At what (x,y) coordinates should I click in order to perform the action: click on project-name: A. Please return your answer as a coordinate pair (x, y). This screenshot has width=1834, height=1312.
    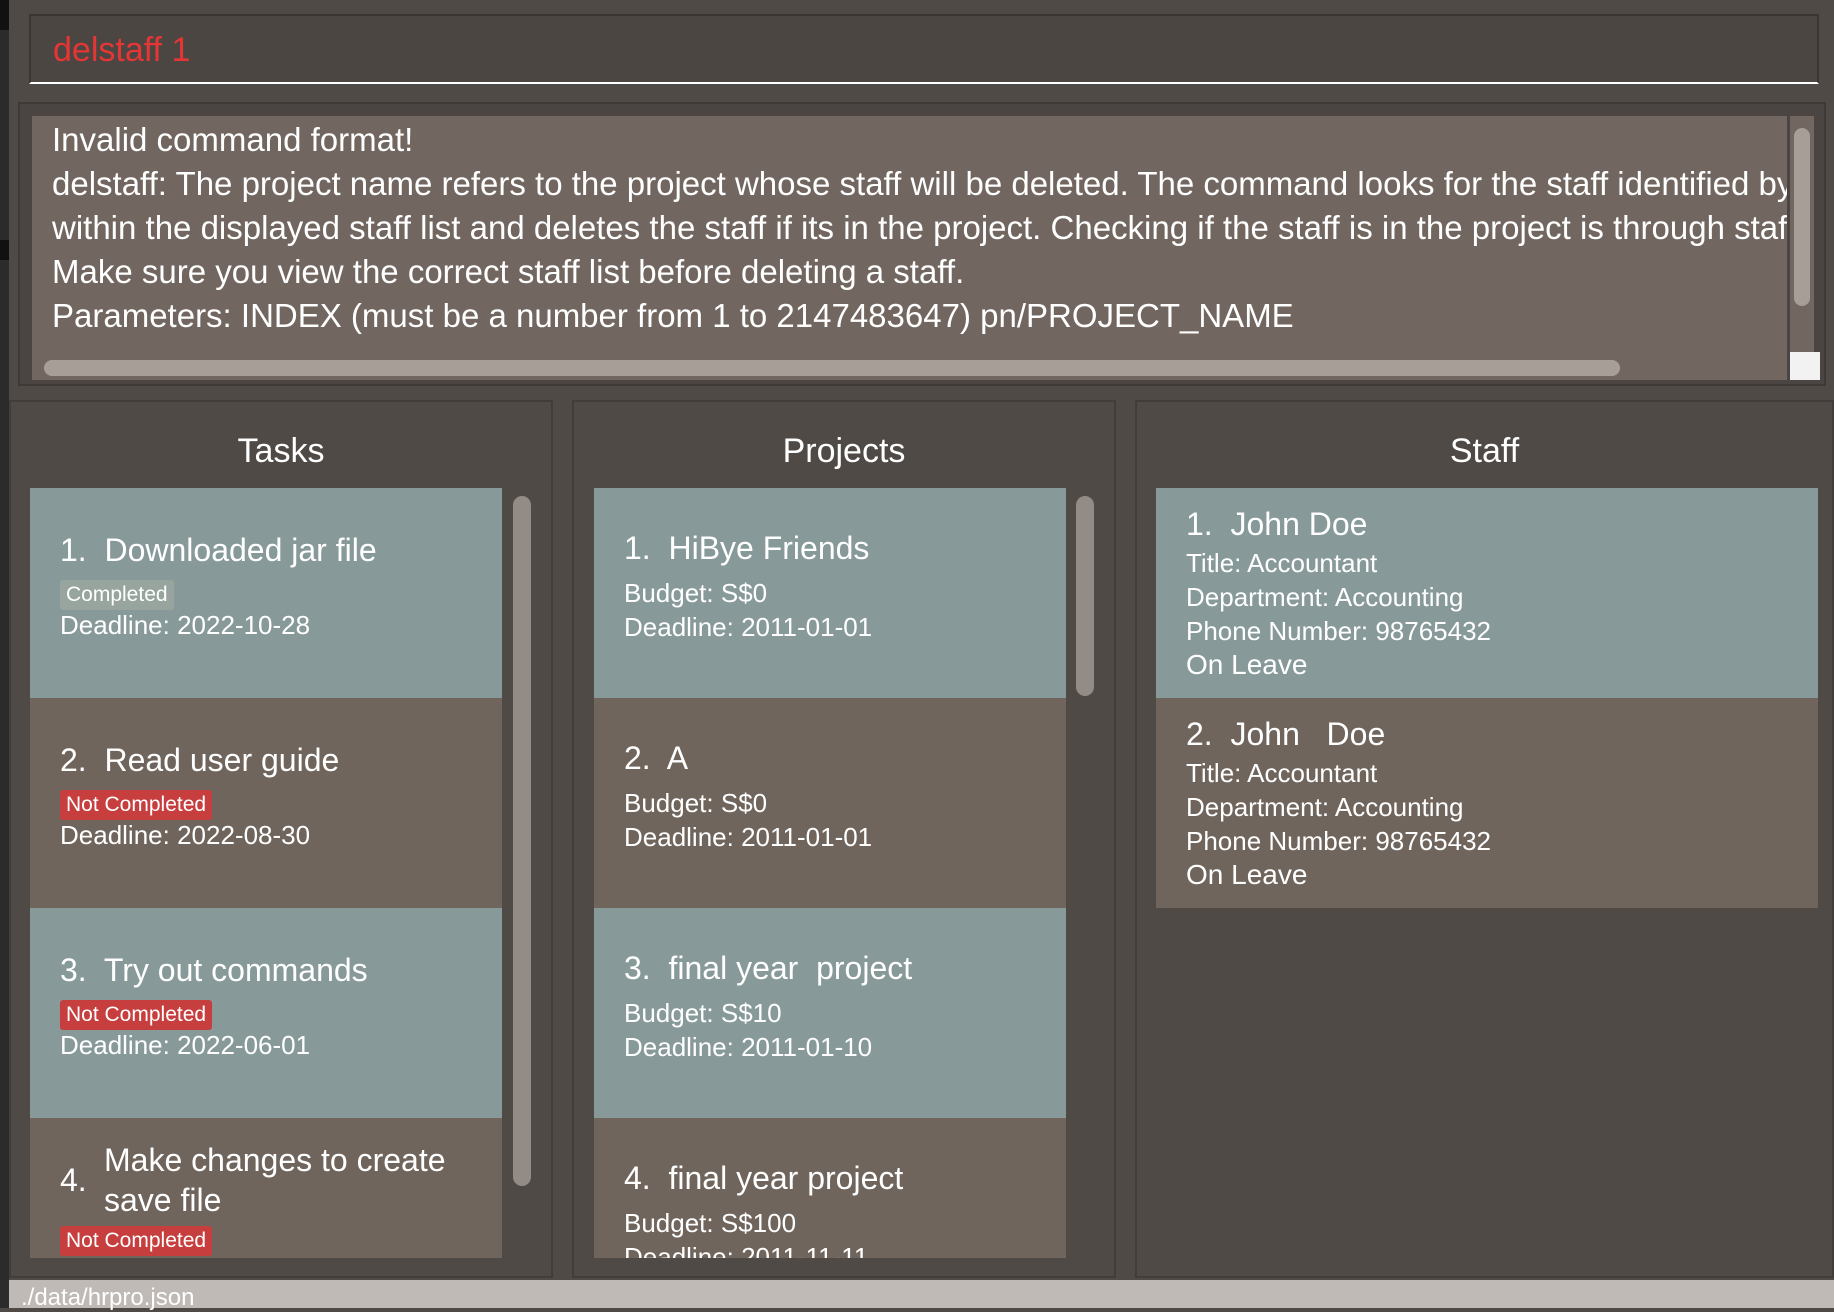
    Looking at the image, I should click on (677, 758).